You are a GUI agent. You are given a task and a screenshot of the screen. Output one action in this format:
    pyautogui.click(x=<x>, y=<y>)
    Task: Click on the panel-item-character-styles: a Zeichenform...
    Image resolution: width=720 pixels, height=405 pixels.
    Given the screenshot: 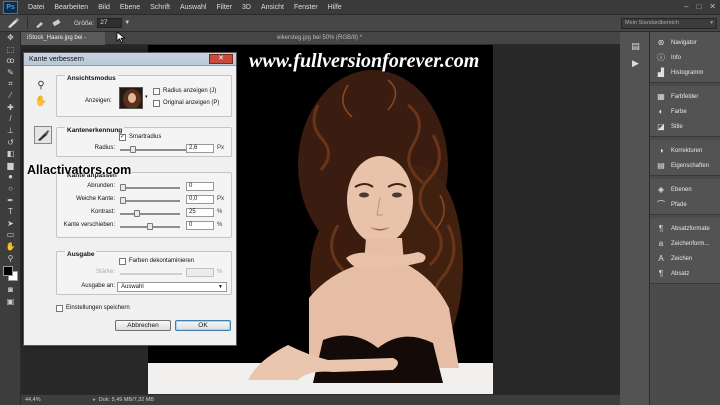 What is the action you would take?
    pyautogui.click(x=685, y=243)
    